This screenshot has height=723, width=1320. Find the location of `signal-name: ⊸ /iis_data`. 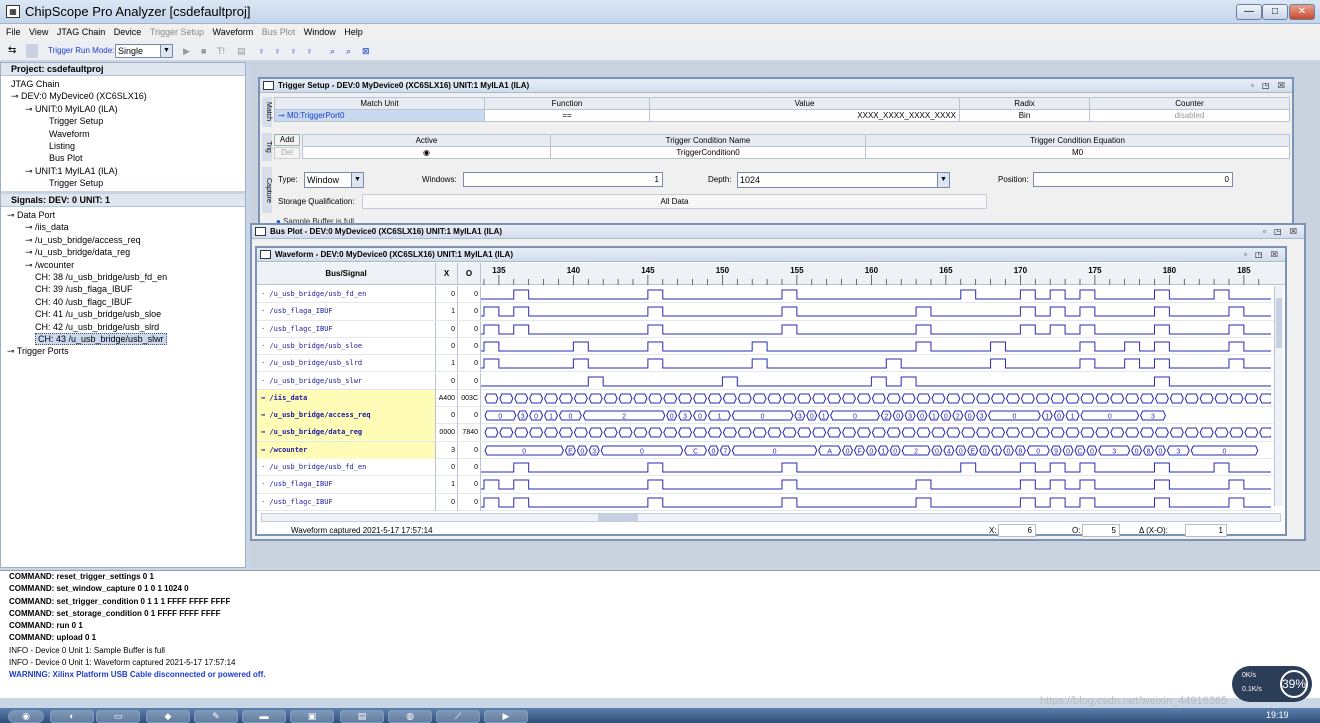

signal-name: ⊸ /iis_data is located at coordinates (346, 398).